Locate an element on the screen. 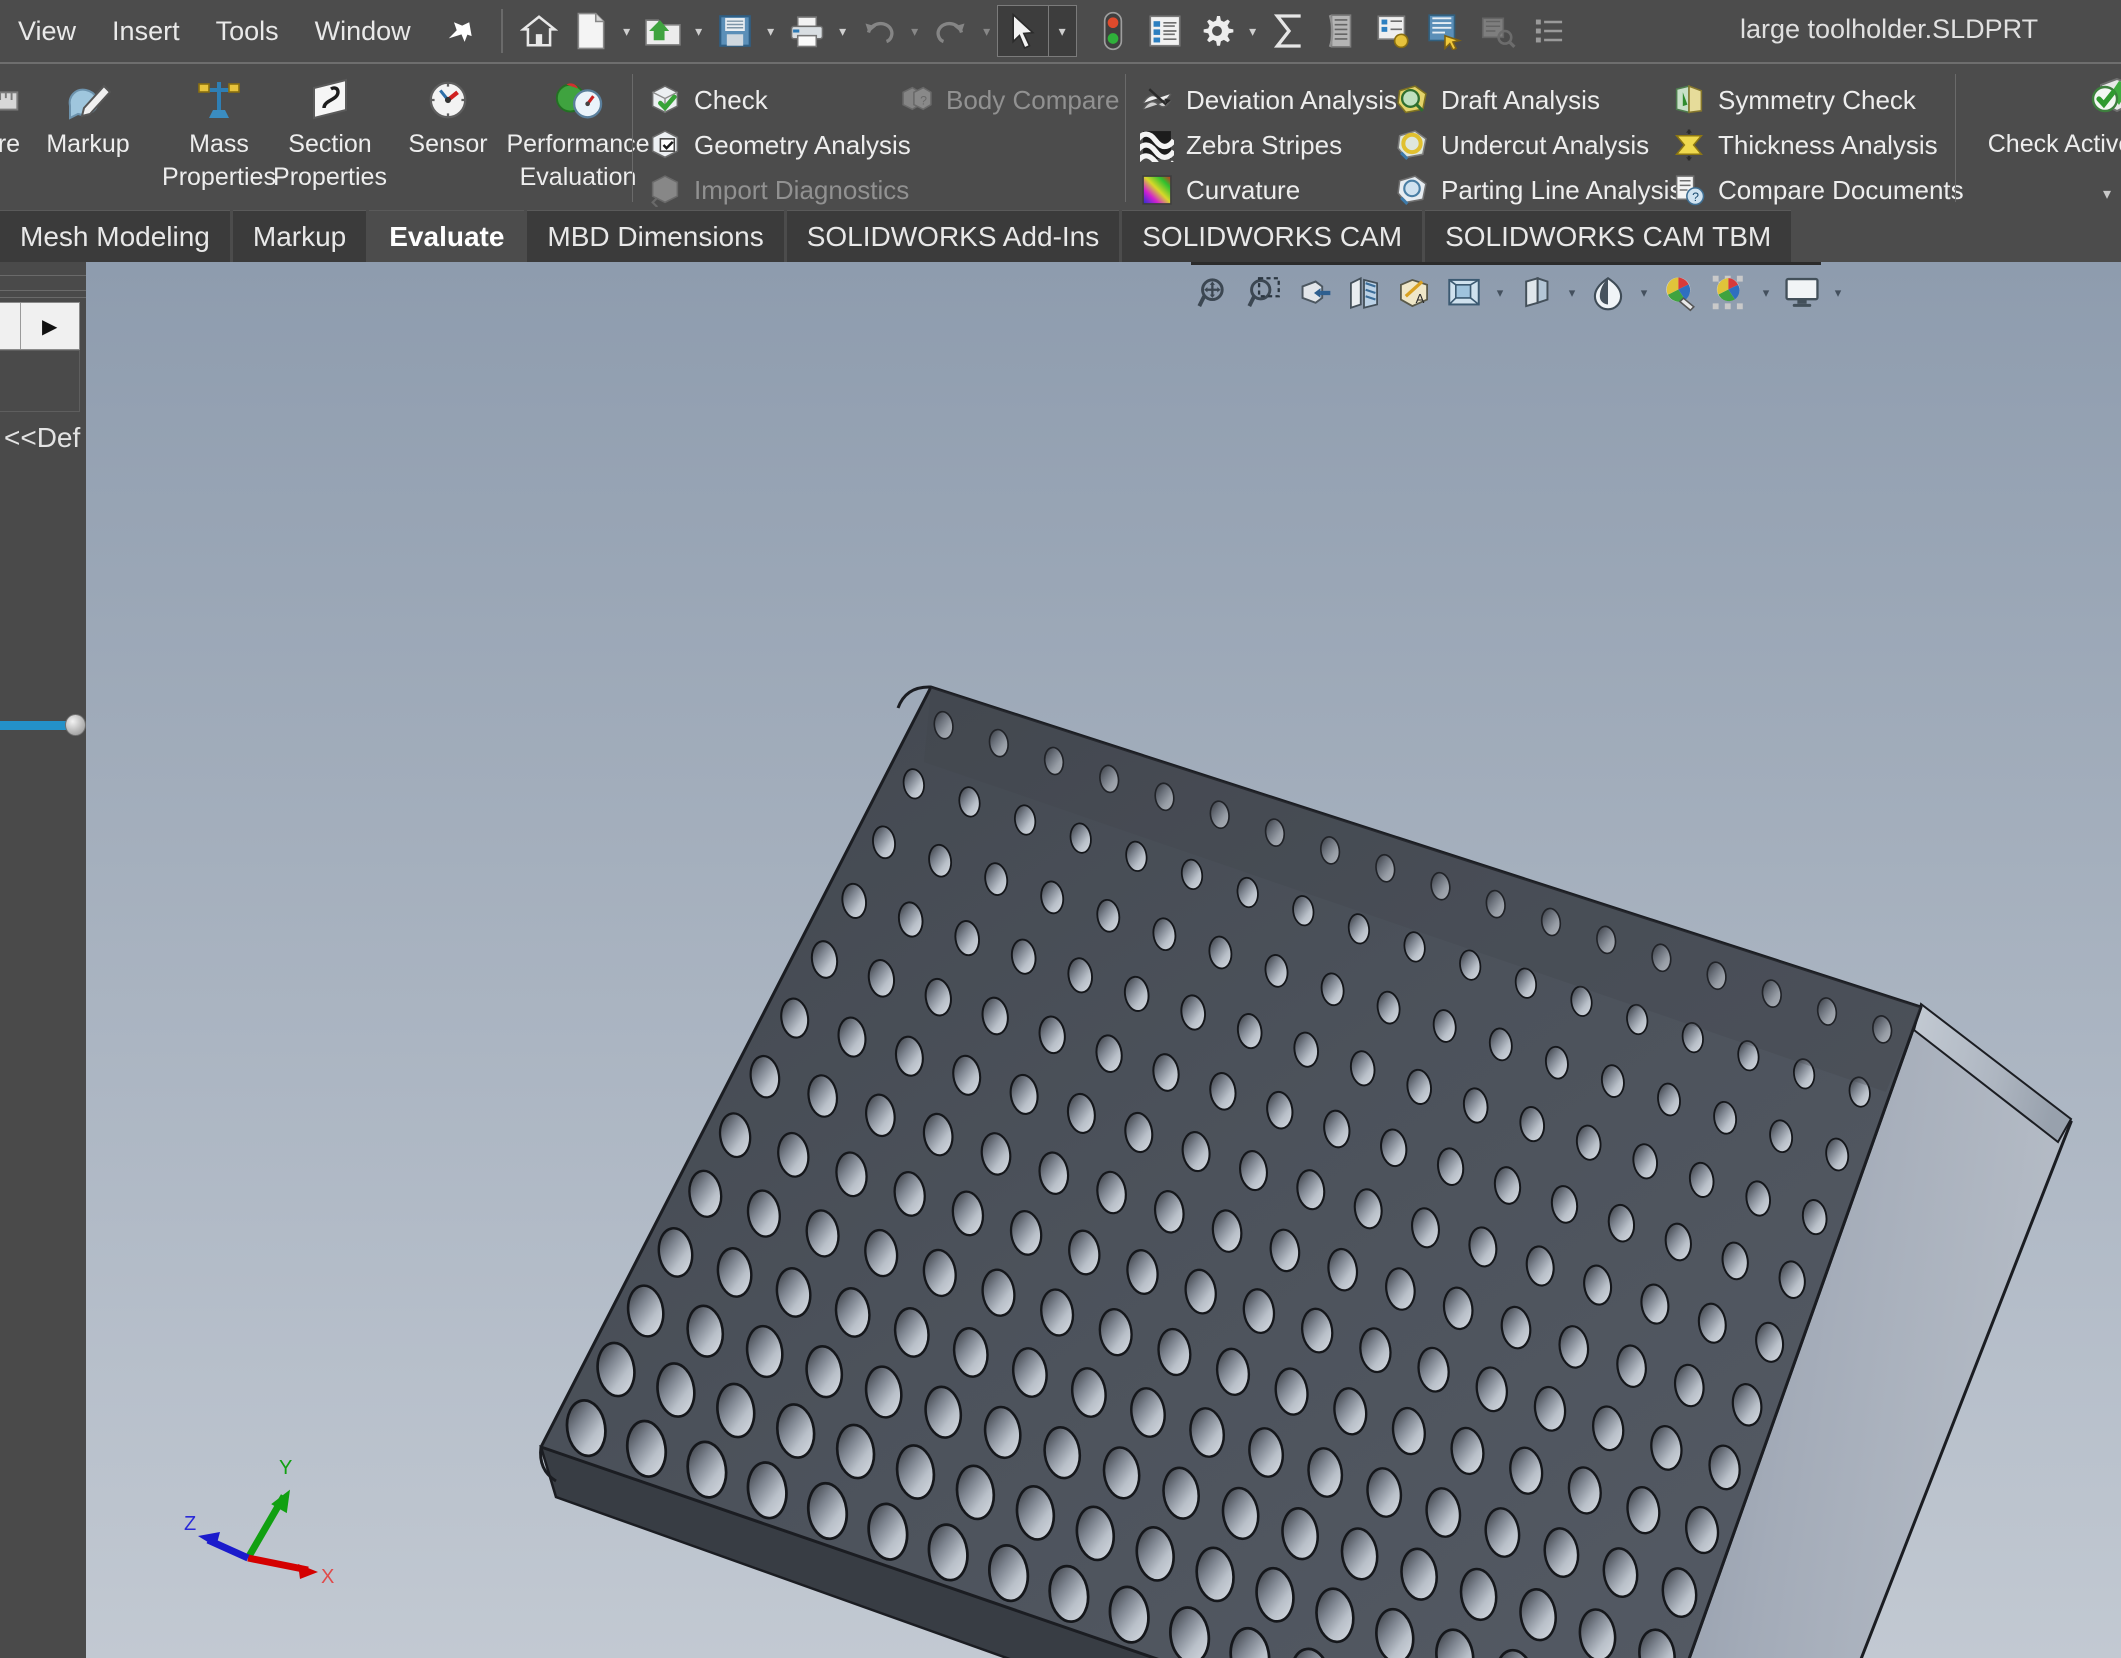 The image size is (2121, 1658). tab-mesh-modeling: Mesh Modeling is located at coordinates (115, 236).